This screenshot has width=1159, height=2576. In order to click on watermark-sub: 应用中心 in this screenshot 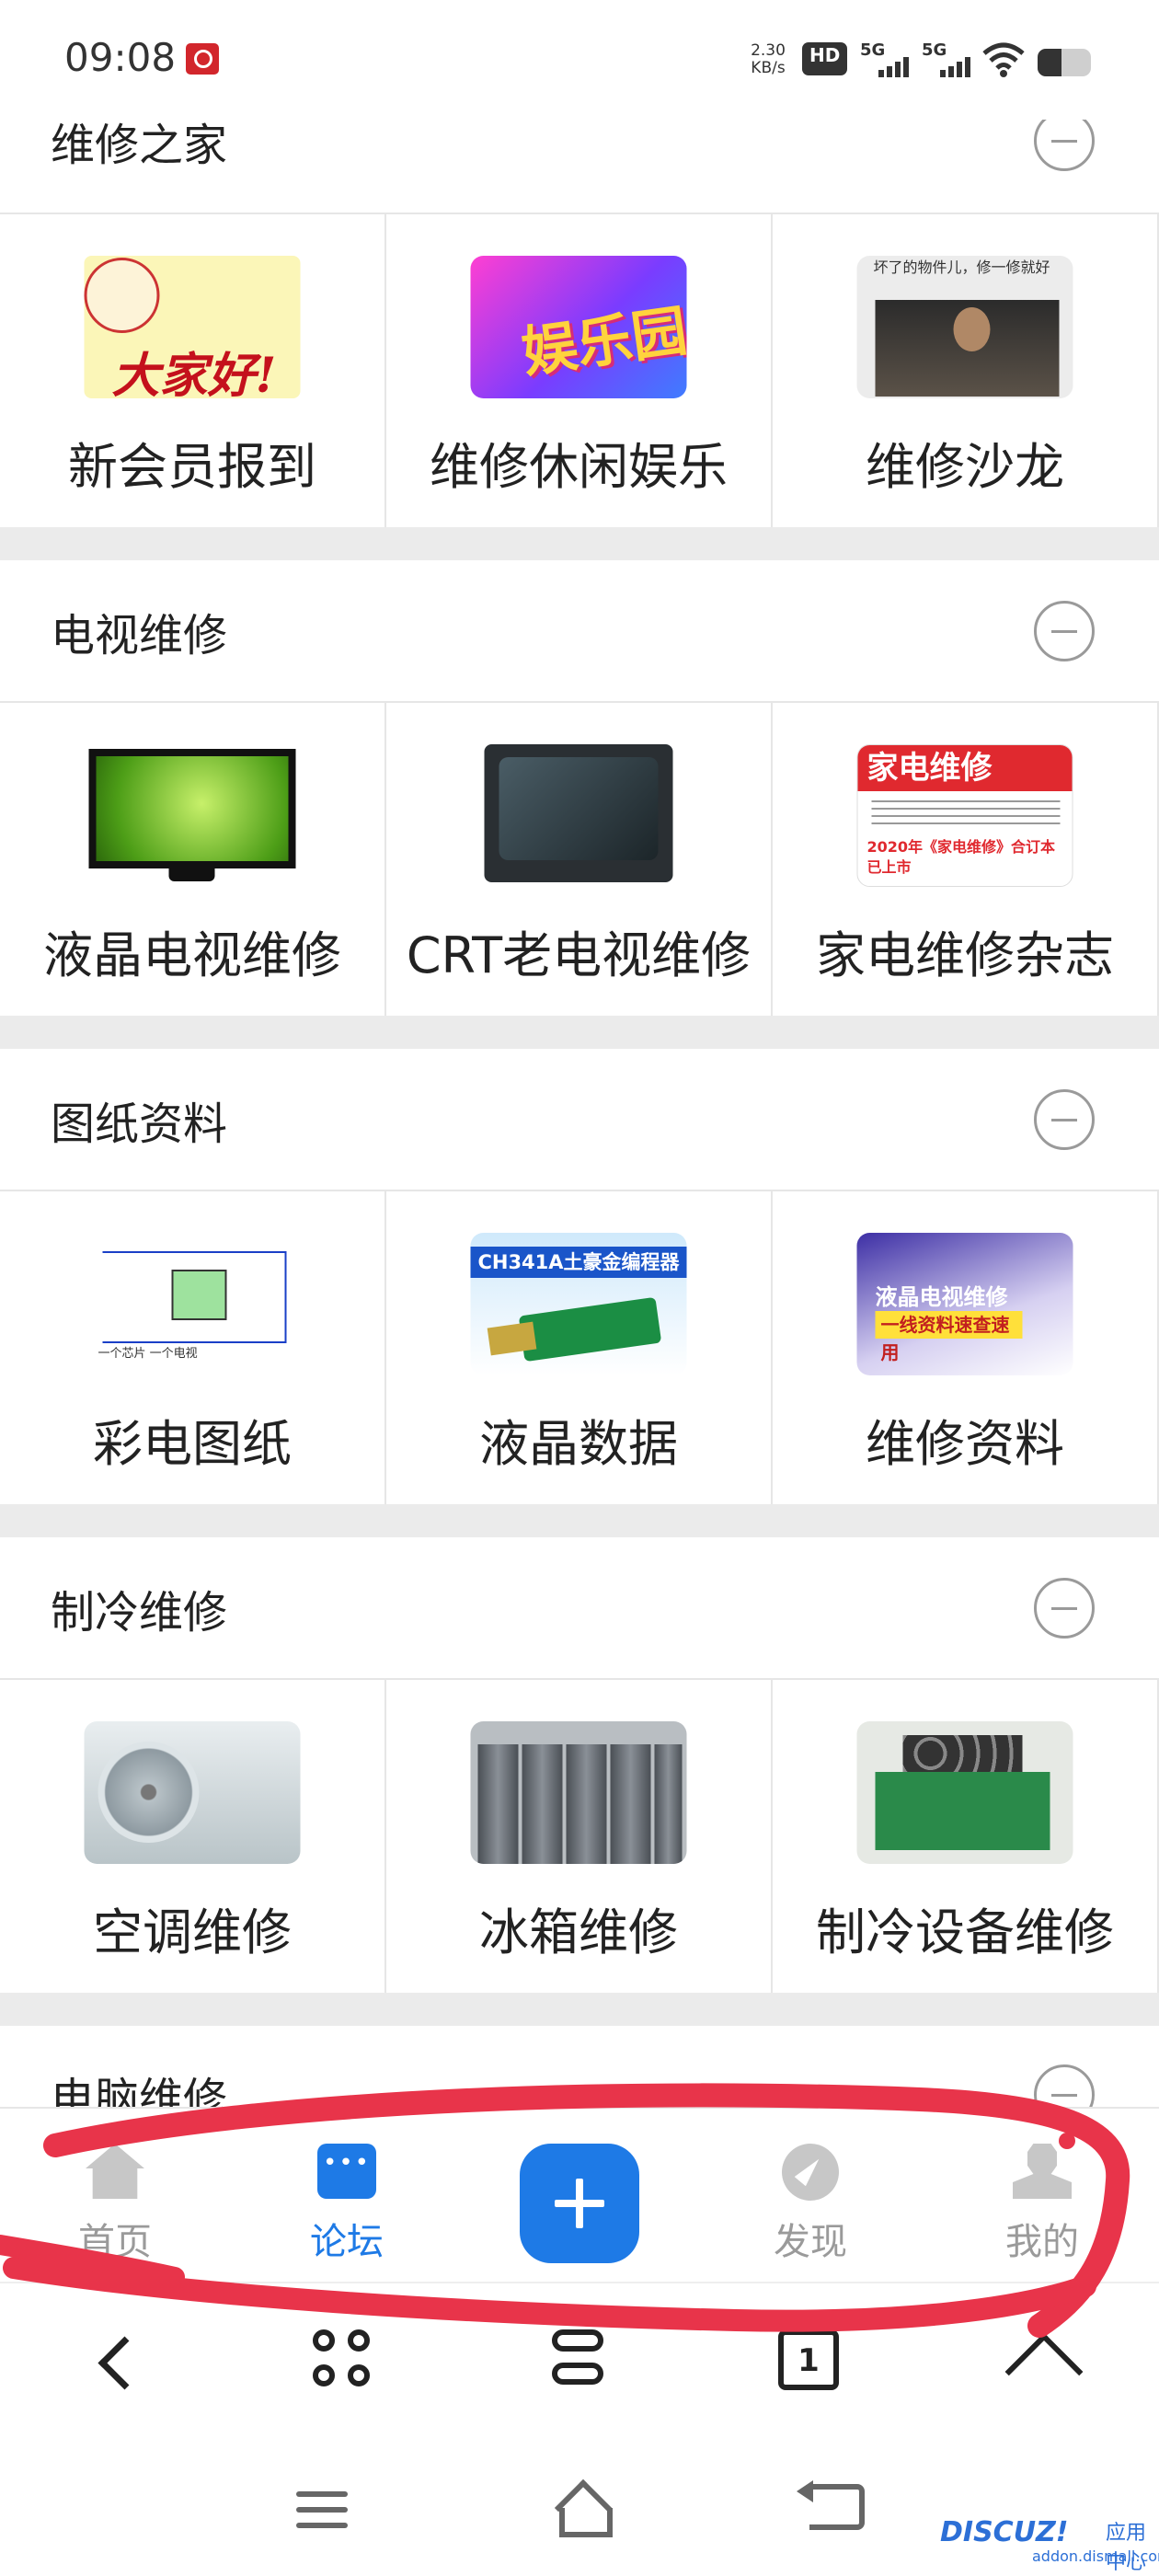, I will do `click(1126, 2548)`.